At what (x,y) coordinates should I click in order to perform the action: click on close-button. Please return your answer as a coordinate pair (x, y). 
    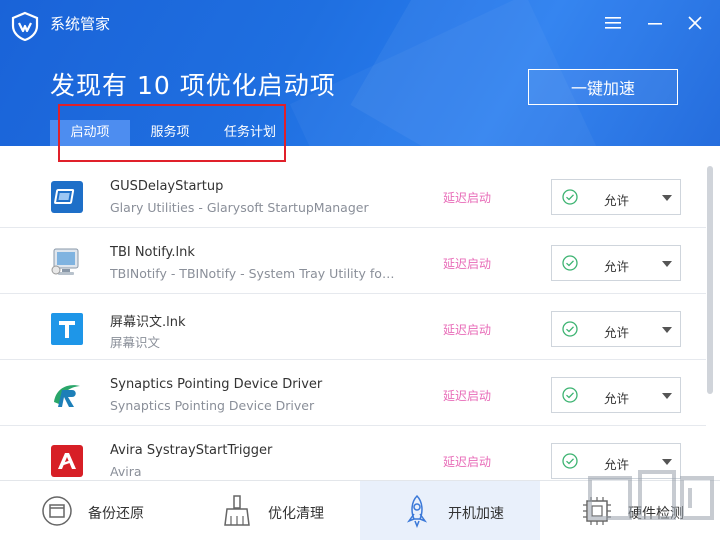
    Looking at the image, I should click on (695, 23).